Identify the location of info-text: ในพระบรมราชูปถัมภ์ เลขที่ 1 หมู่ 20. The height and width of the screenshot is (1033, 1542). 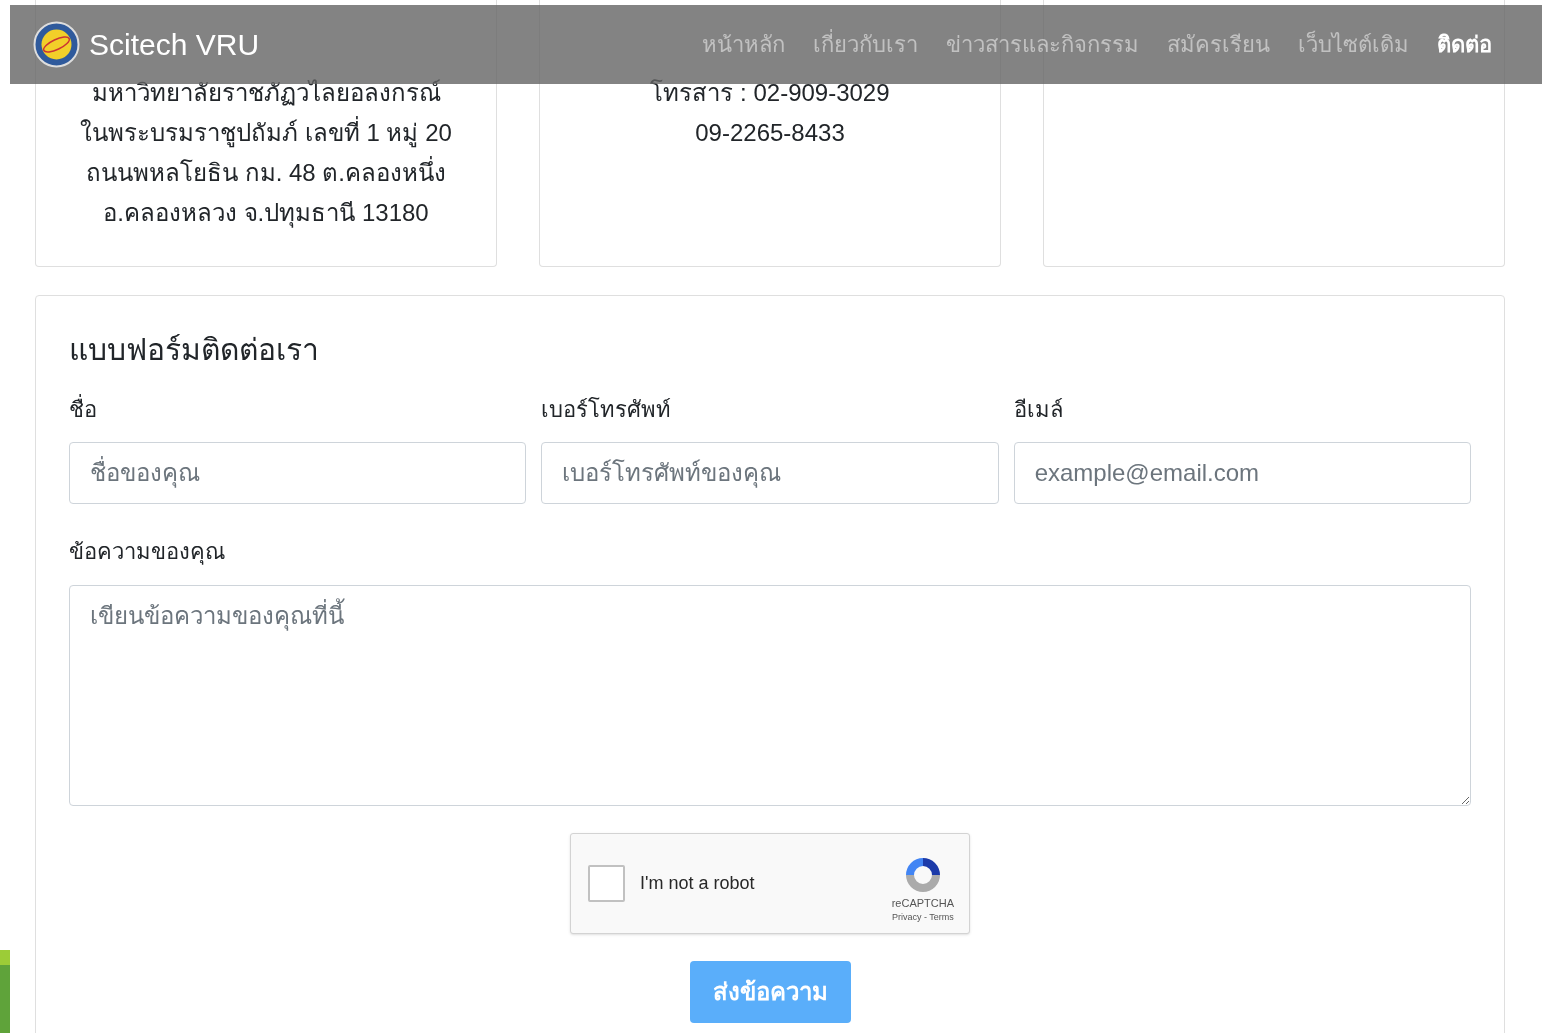
(266, 133).